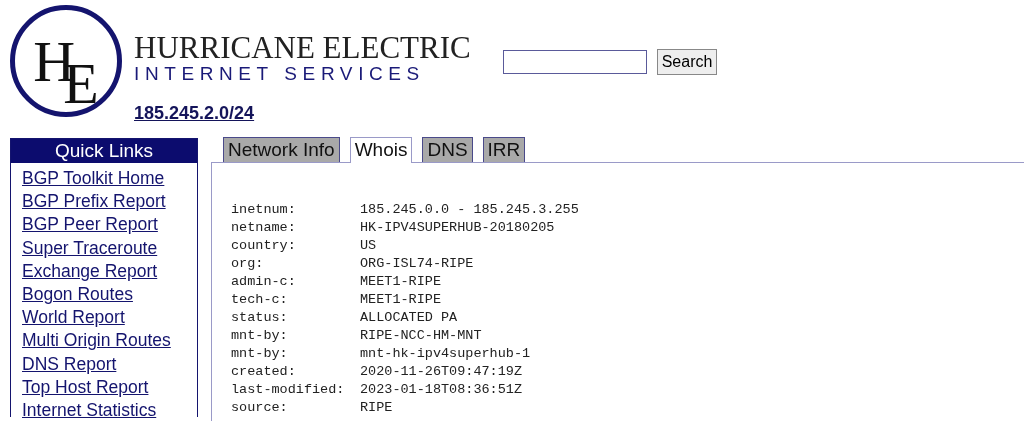  Describe the element at coordinates (687, 62) in the screenshot. I see `search-button: Search` at that location.